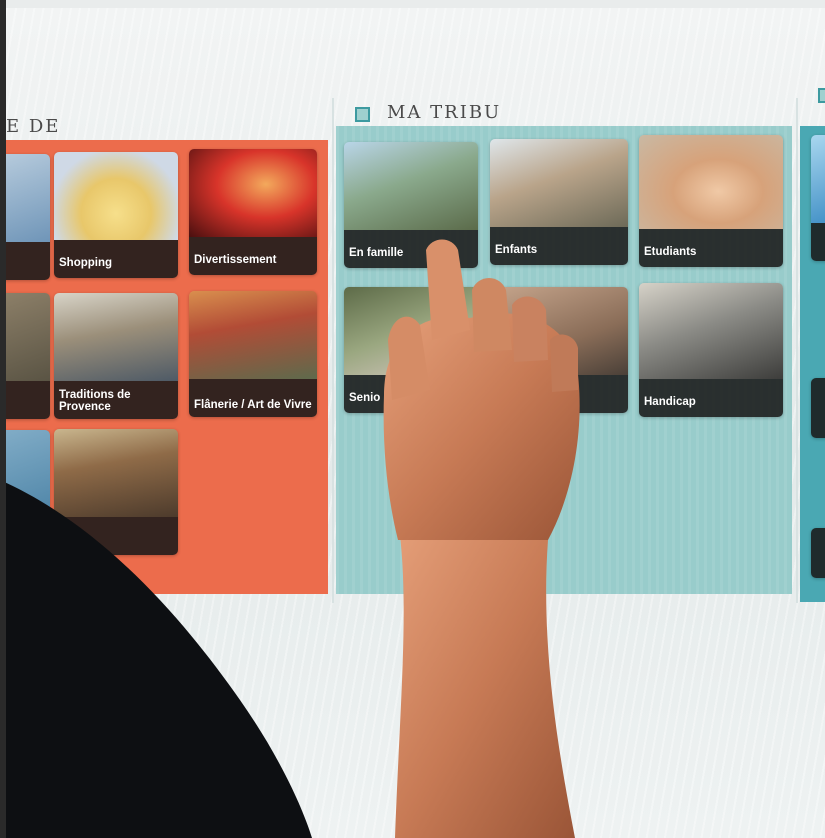  I want to click on tile-label-bar: Etudiants, so click(711, 248).